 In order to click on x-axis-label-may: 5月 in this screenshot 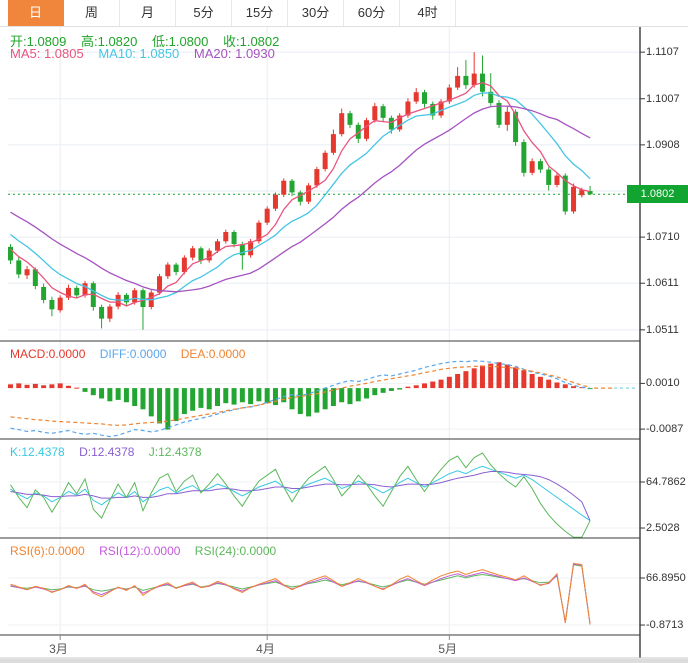, I will do `click(448, 649)`.